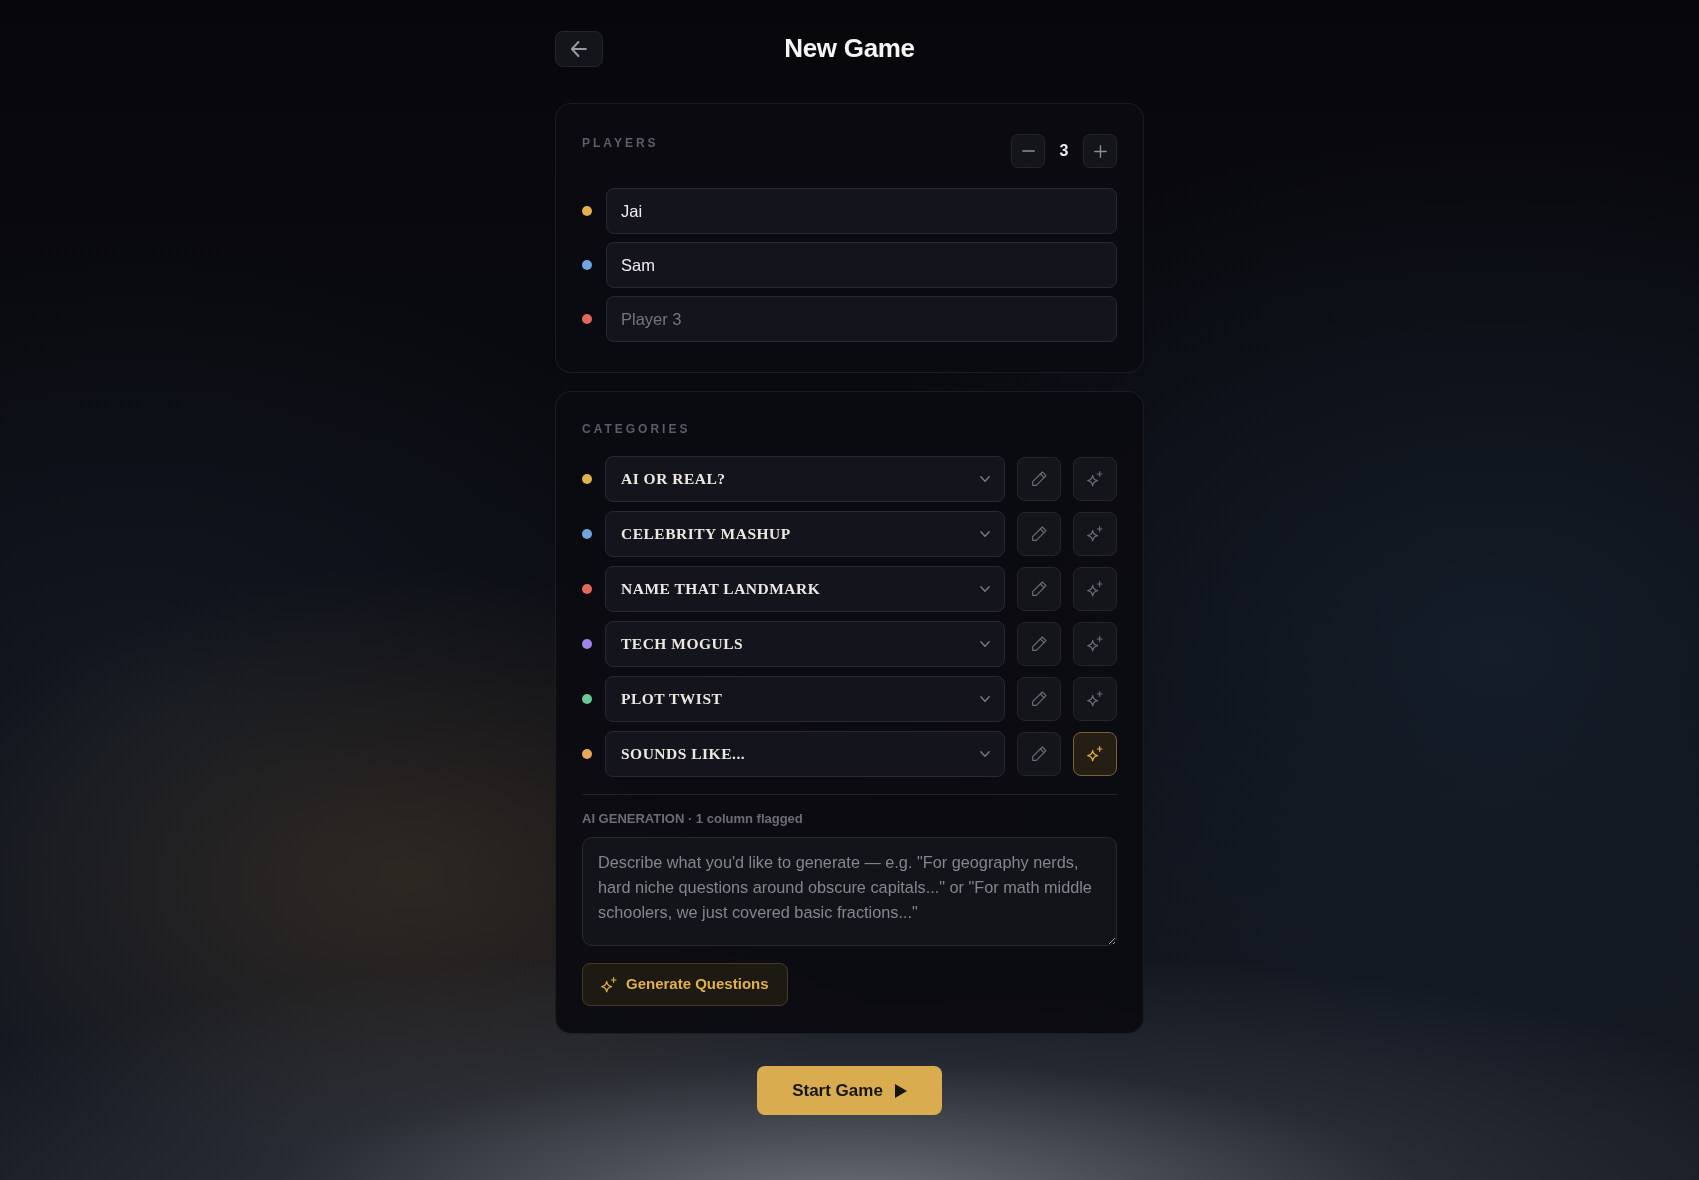 The width and height of the screenshot is (1699, 1180). Describe the element at coordinates (692, 819) in the screenshot. I see `ai-generation-label: AI GENERATION · 1 column flagged` at that location.